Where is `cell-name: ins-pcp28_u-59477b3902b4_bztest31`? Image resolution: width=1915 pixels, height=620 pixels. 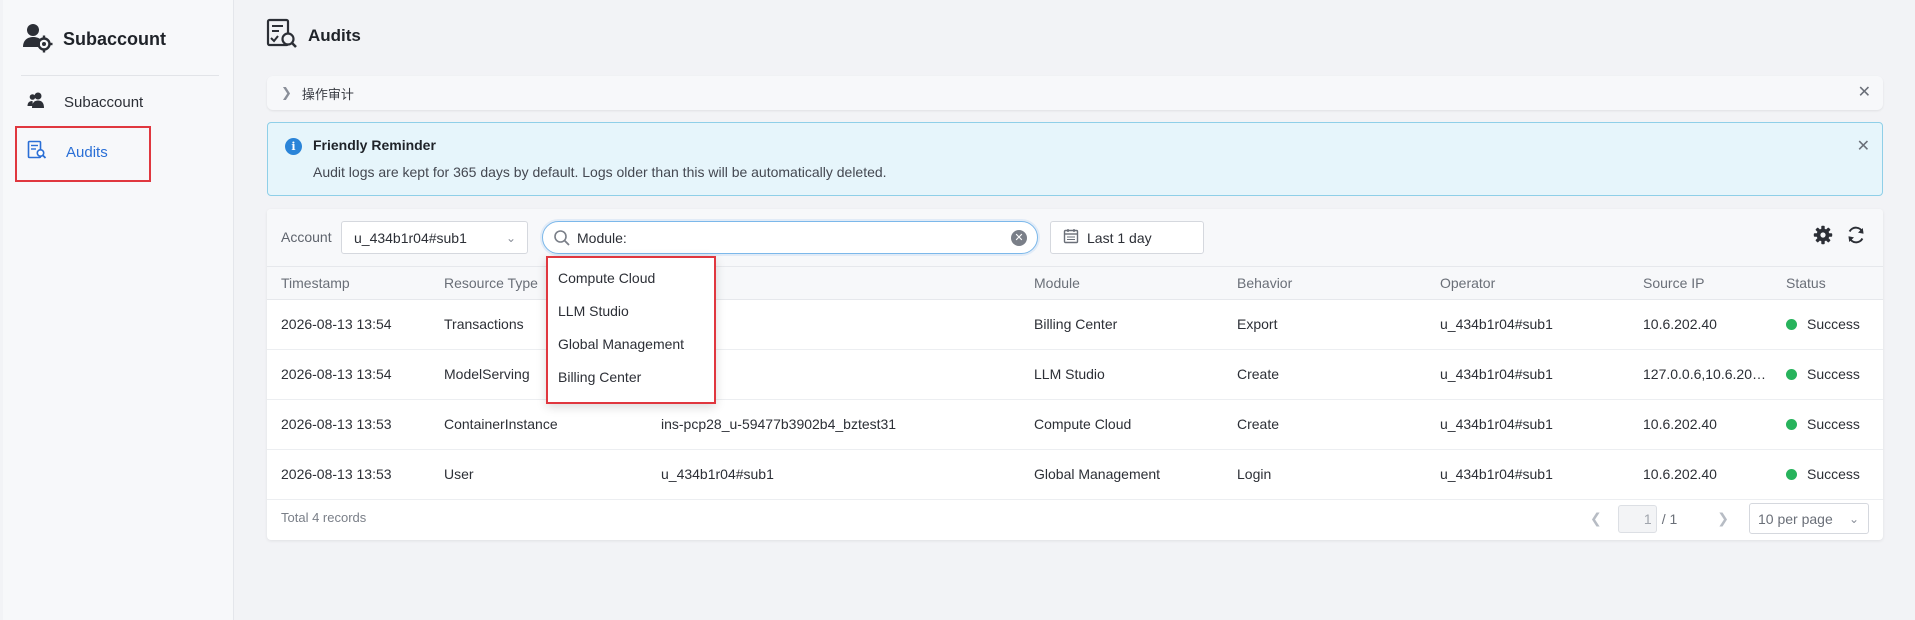
cell-name: ins-pcp28_u-59477b3902b4_bztest31 is located at coordinates (833, 424).